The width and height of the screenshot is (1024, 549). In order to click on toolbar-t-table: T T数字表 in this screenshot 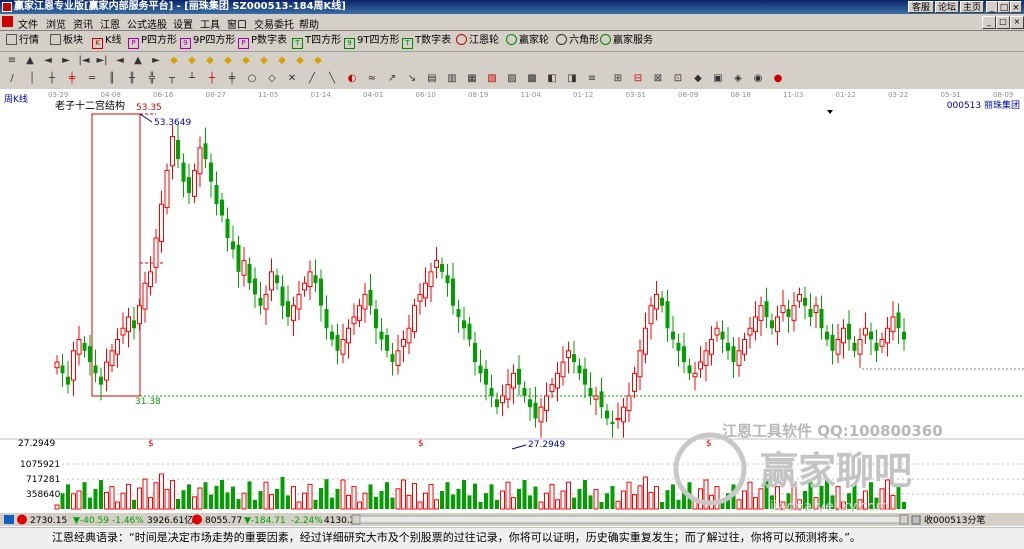, I will do `click(426, 41)`.